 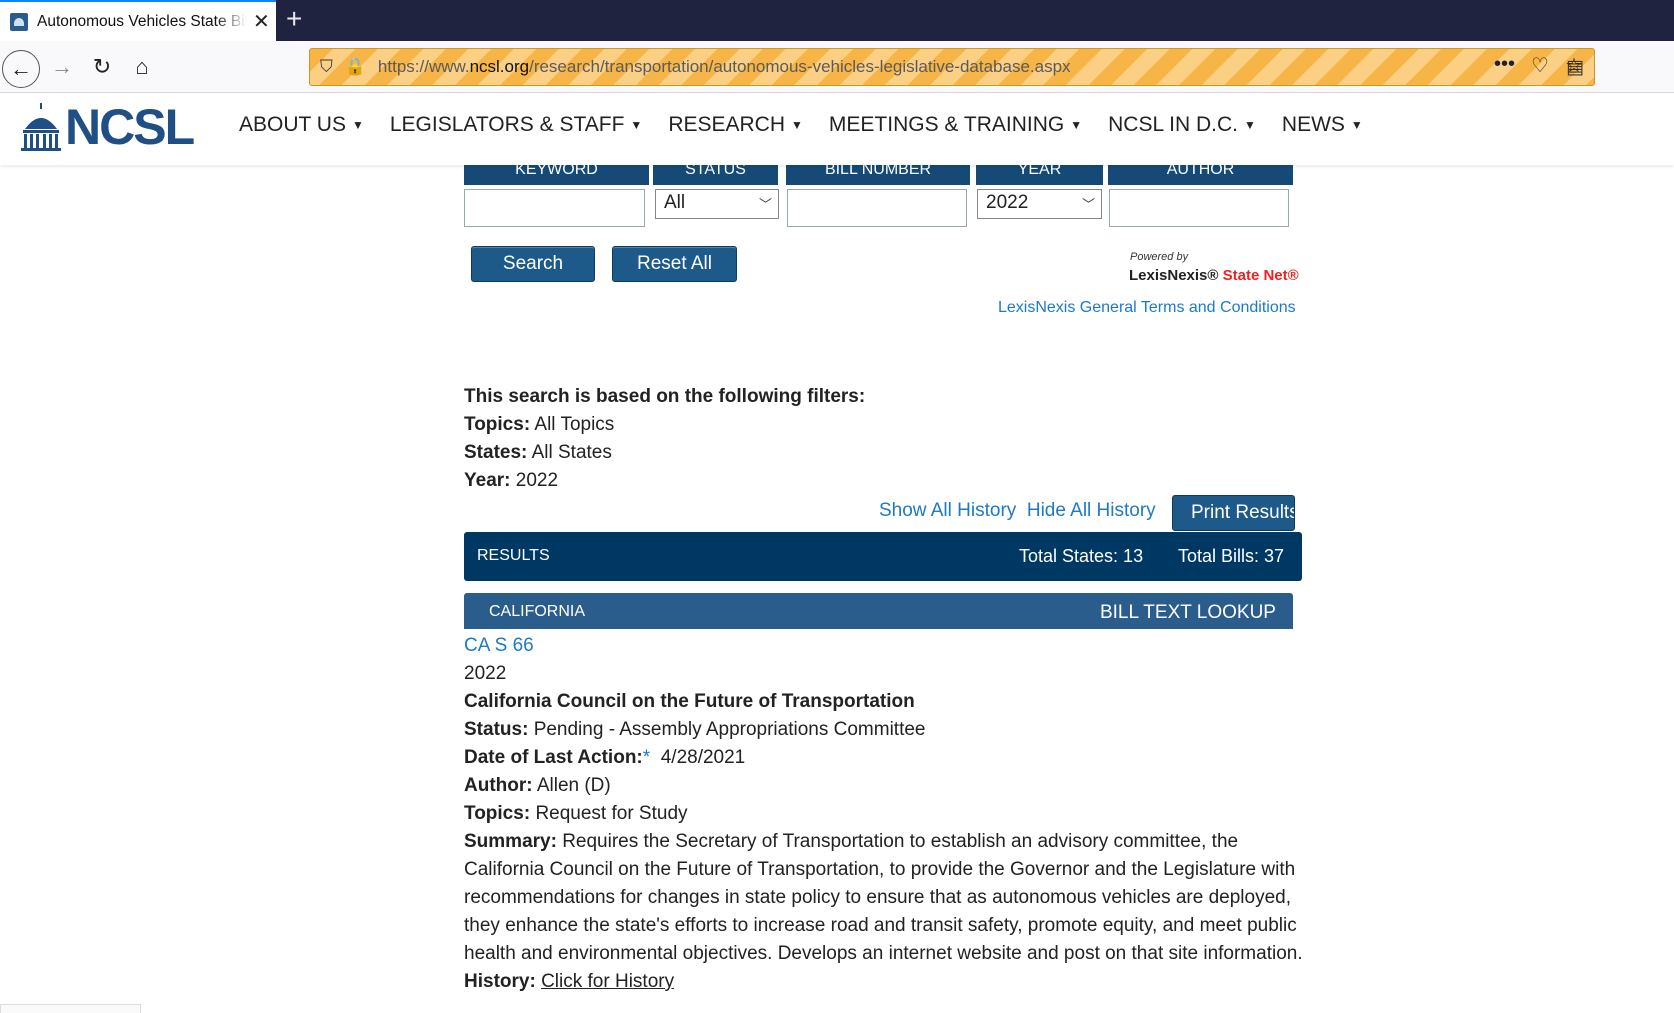 I want to click on menu-legislators-staff: LEGISLATORS & STAFF ▼, so click(x=516, y=125).